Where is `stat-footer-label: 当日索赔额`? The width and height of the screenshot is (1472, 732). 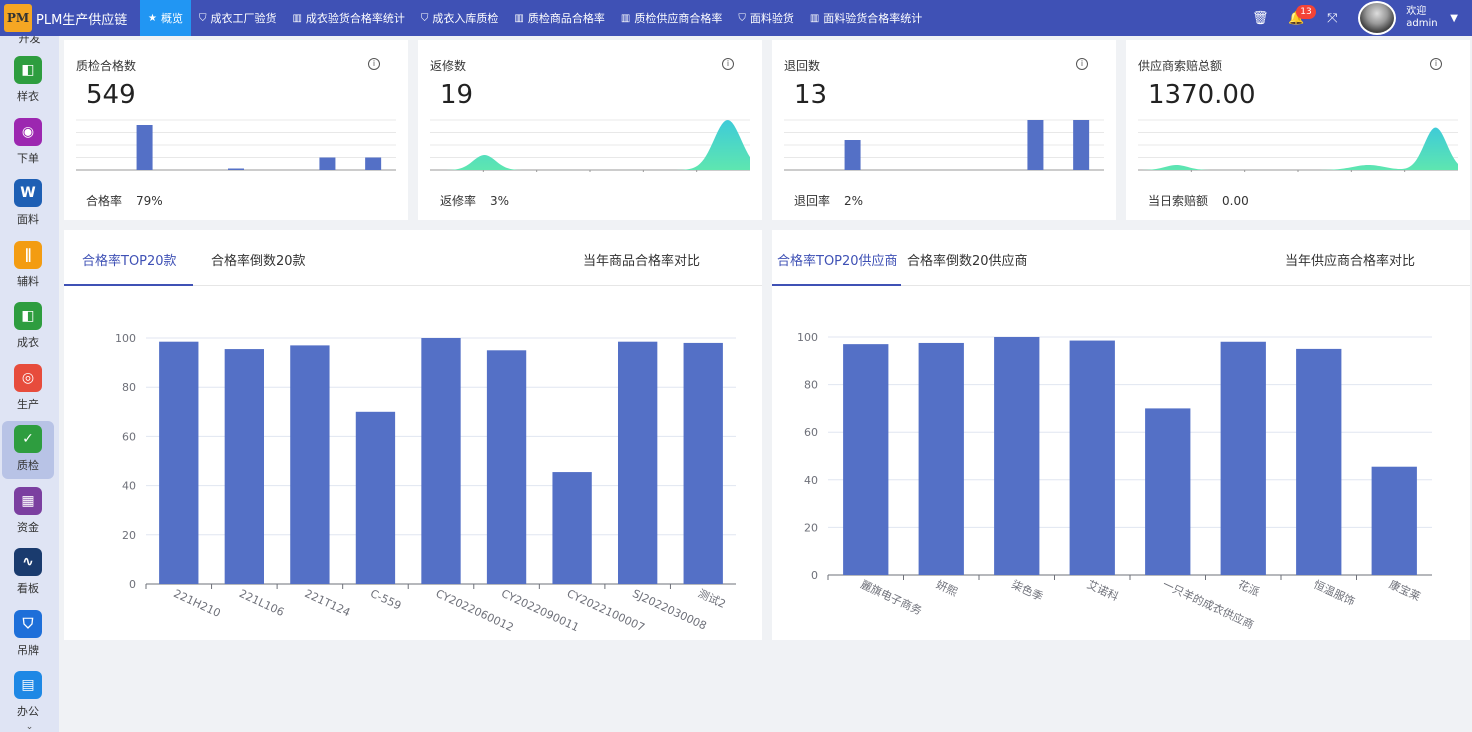
stat-footer-label: 当日索赔额 is located at coordinates (1178, 201).